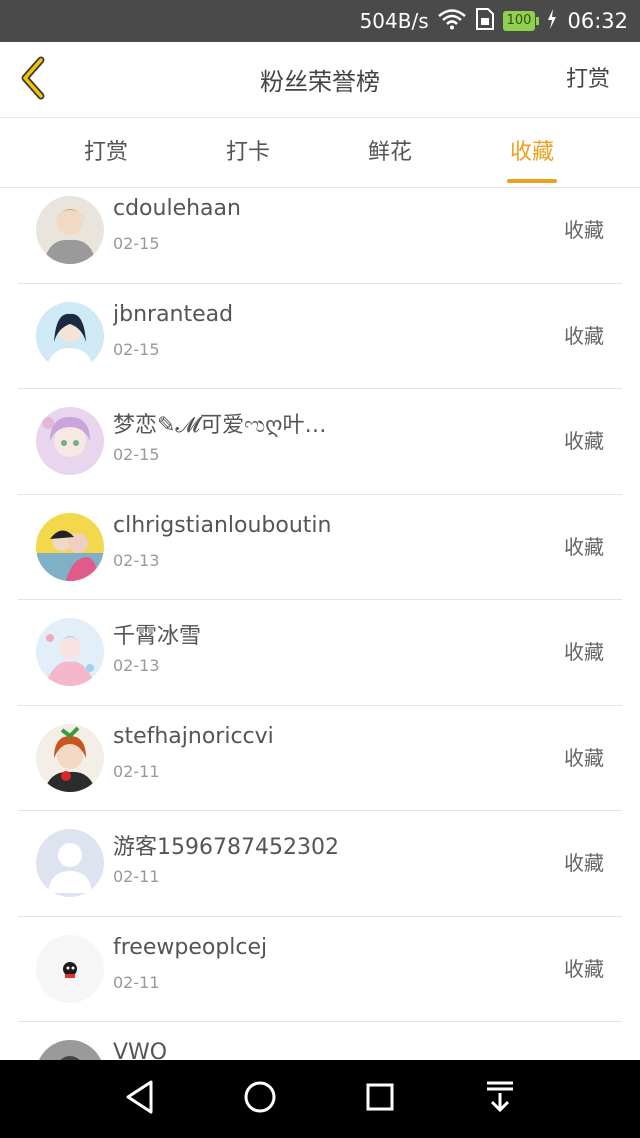  I want to click on status-bar: 504B/s 100 06:32, so click(320, 21).